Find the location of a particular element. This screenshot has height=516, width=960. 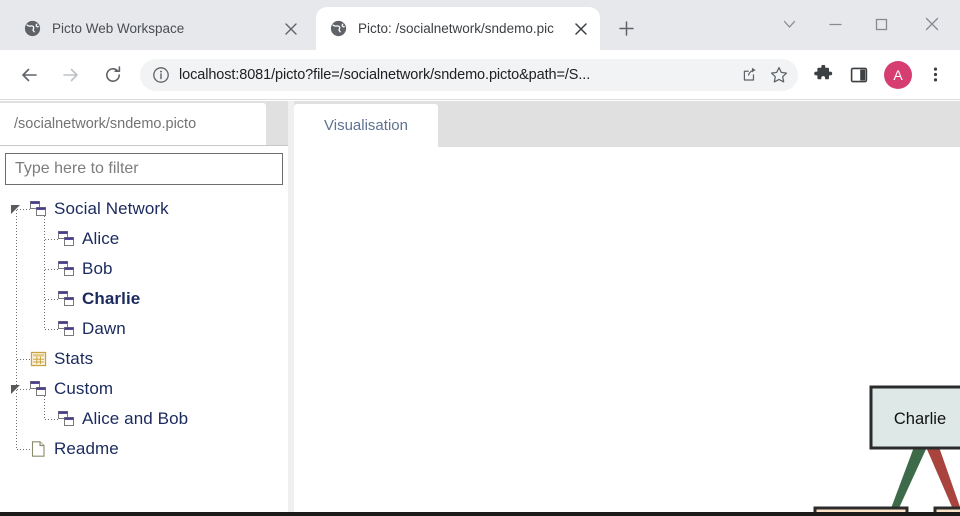

maximize-button is located at coordinates (881, 24).